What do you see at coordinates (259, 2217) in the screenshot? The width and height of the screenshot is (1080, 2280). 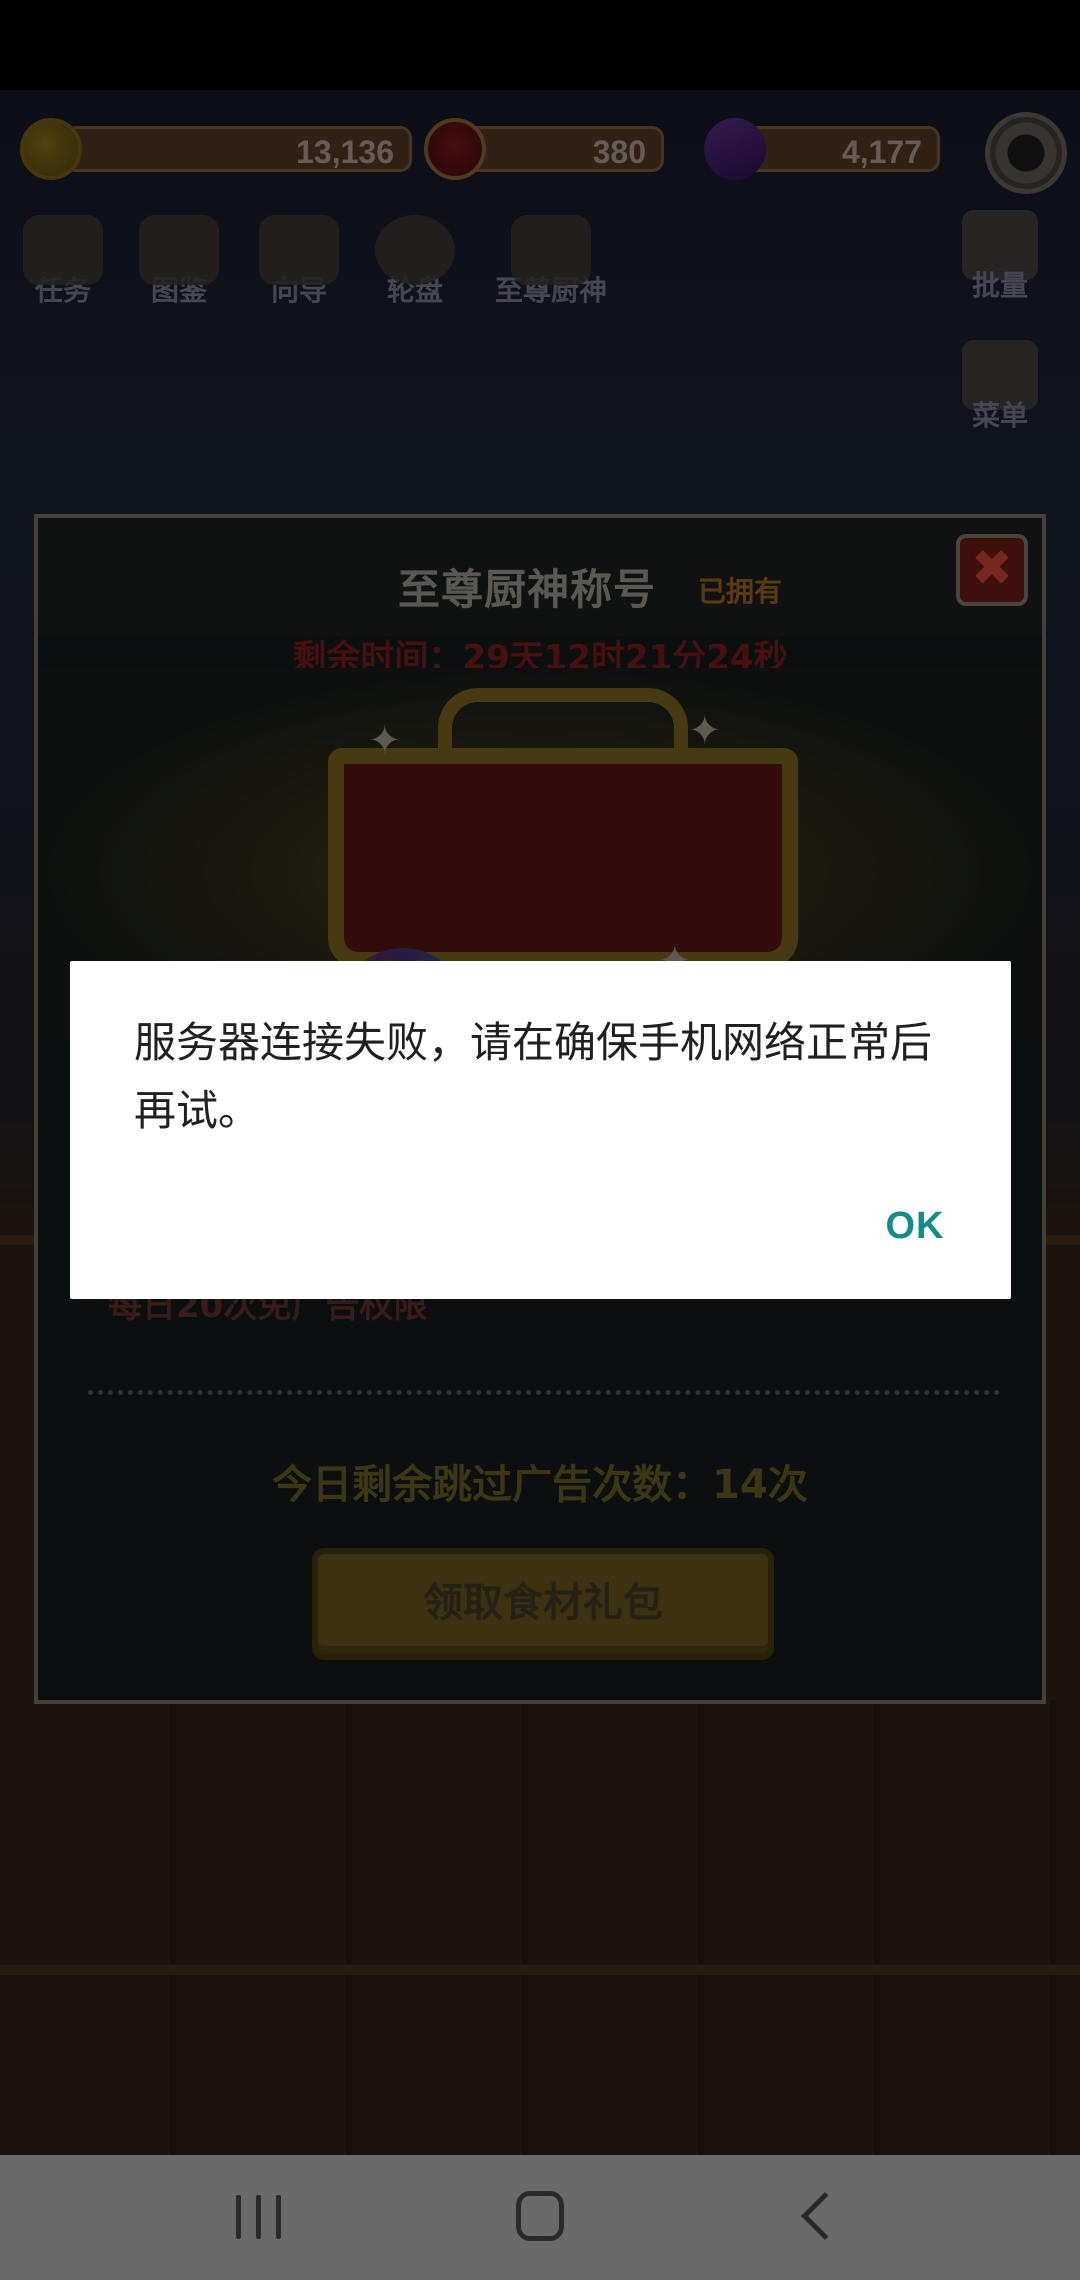 I see `recent-apps-icon` at bounding box center [259, 2217].